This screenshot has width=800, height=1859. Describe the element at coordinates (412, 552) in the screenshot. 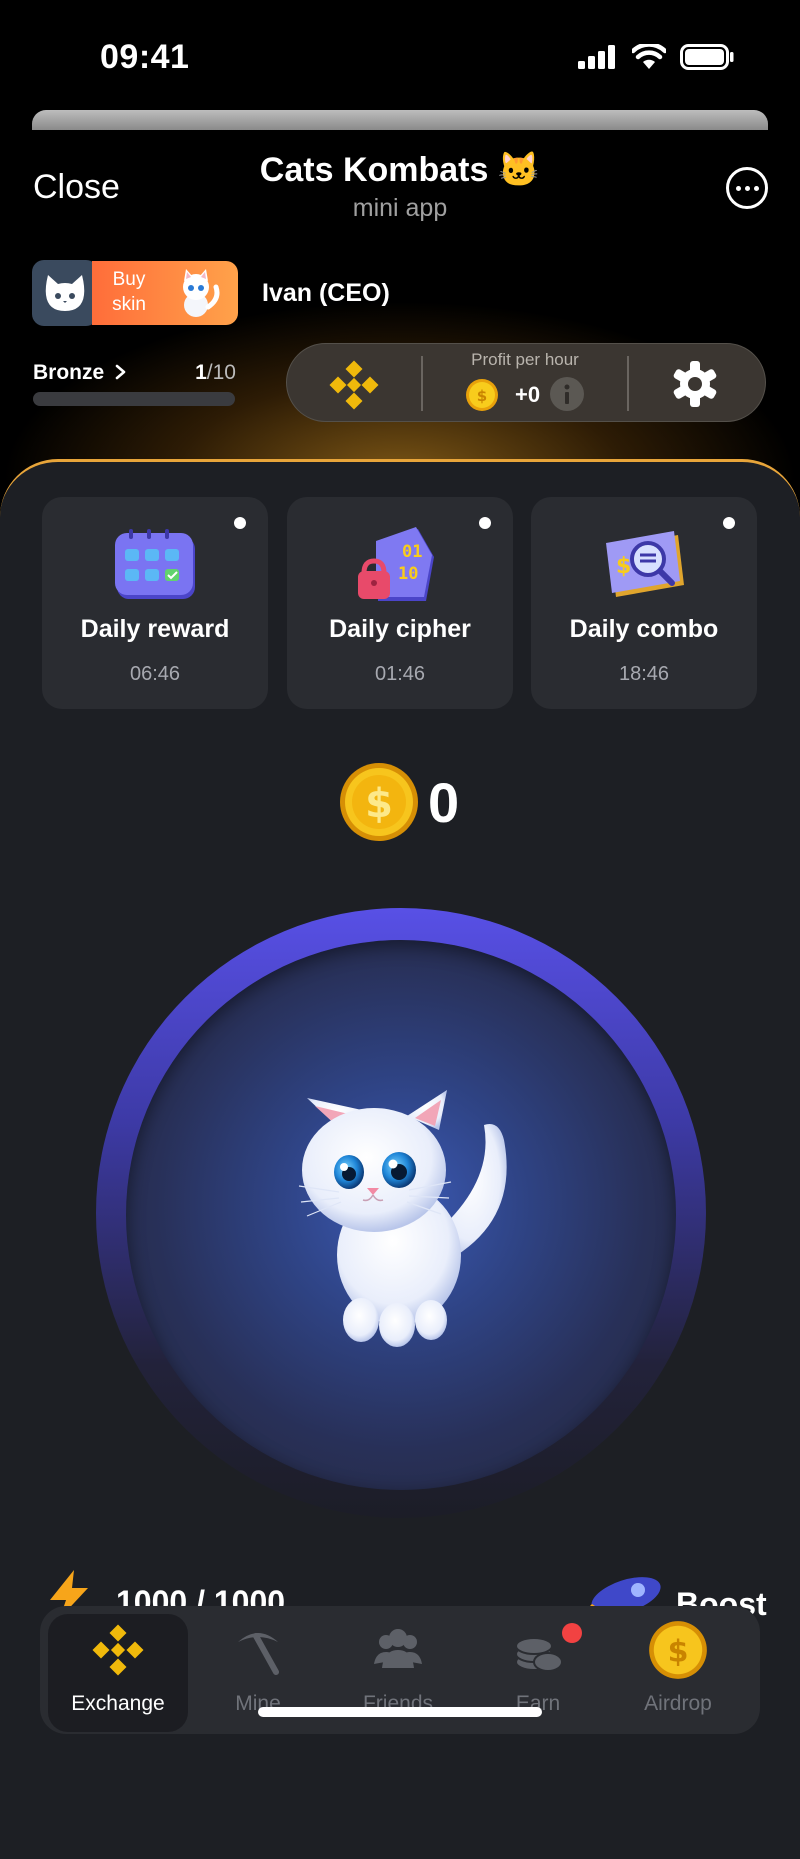

I see `svg-text: 01` at that location.